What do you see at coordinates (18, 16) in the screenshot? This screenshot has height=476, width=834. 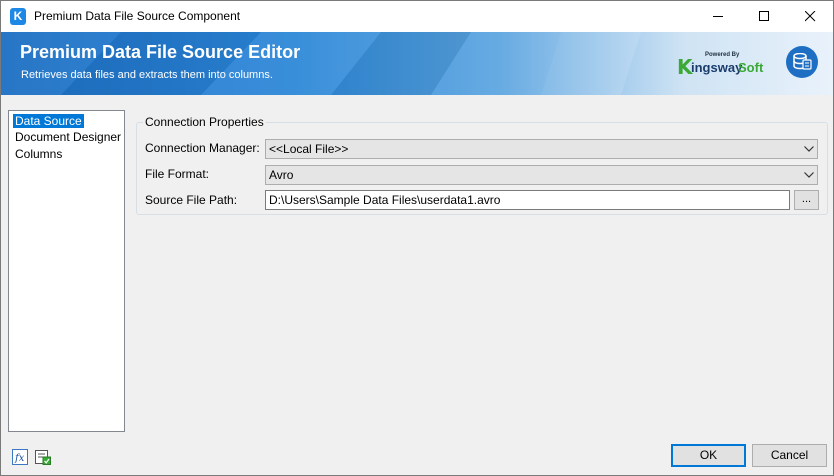 I see `kingswaysoft-app-icon: K` at bounding box center [18, 16].